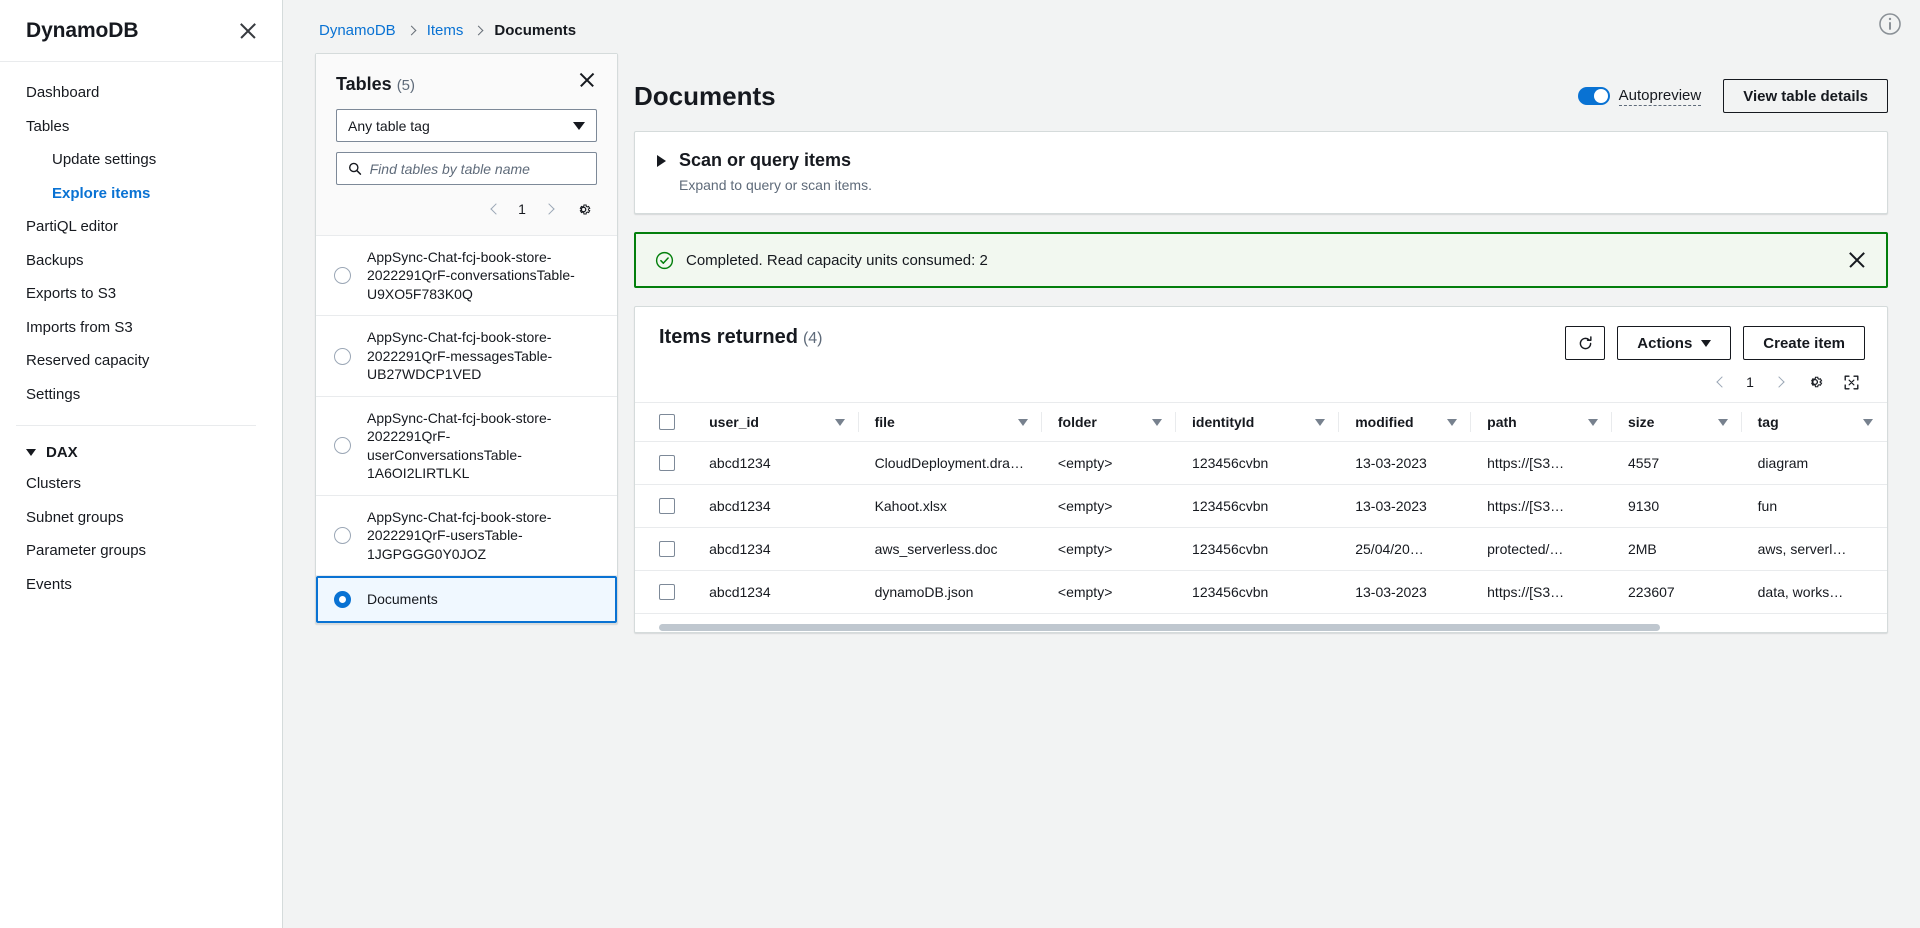 The image size is (1920, 928). I want to click on sidebar-item-backups: Backups, so click(141, 261).